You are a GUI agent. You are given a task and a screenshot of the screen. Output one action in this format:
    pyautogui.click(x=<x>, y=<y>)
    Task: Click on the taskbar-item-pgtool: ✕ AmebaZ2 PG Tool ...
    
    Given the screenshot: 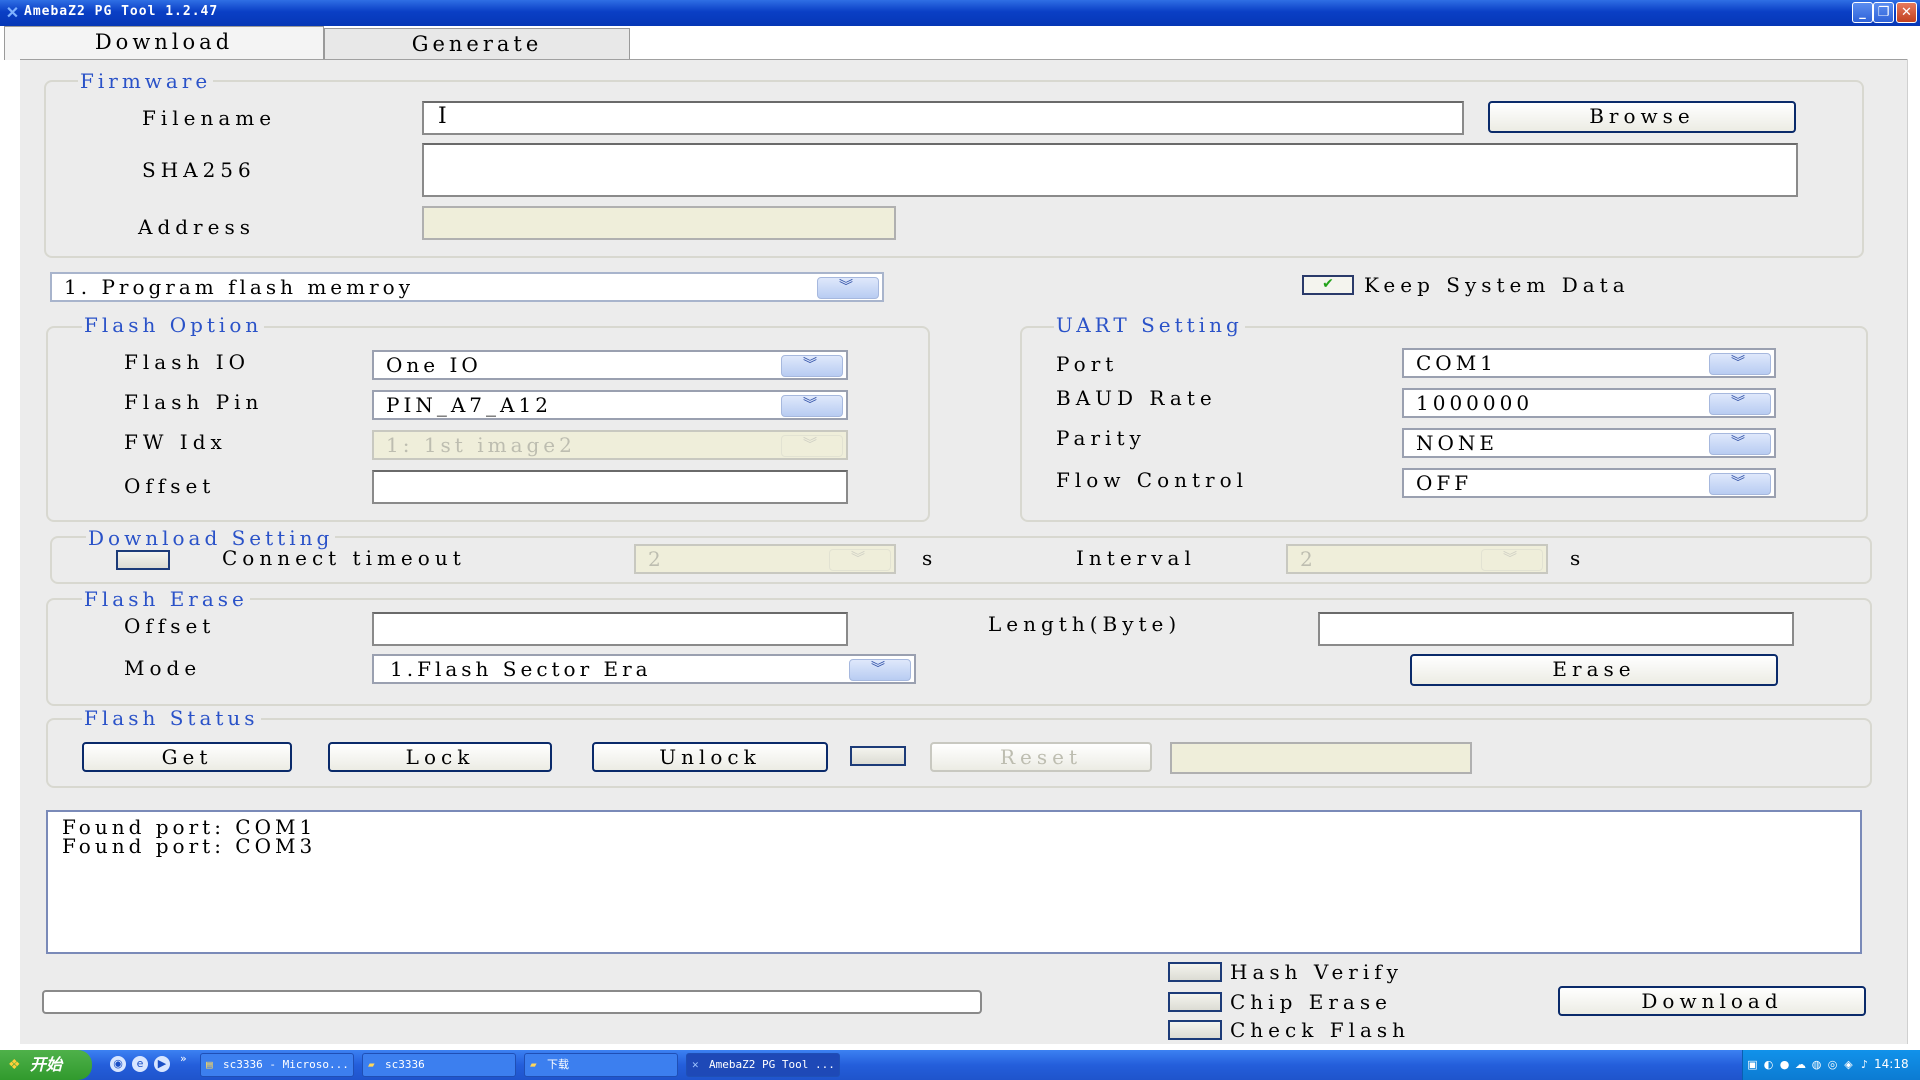 What is the action you would take?
    pyautogui.click(x=763, y=1065)
    